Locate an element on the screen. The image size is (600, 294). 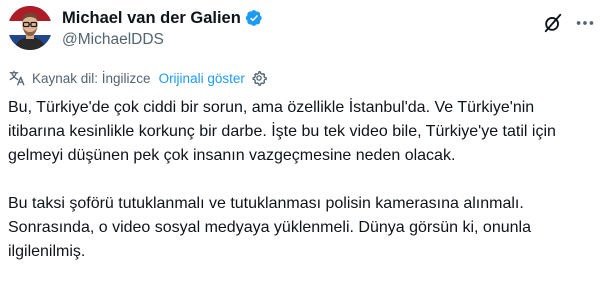
avatar is located at coordinates (30, 28).